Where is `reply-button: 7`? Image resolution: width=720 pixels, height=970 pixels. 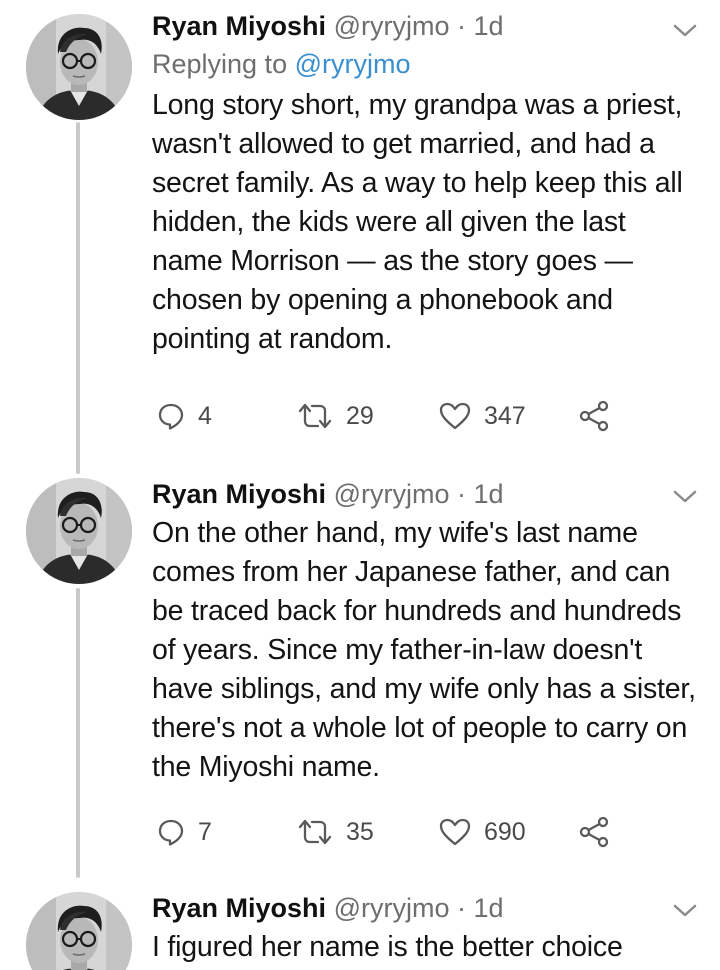 reply-button: 7 is located at coordinates (184, 832).